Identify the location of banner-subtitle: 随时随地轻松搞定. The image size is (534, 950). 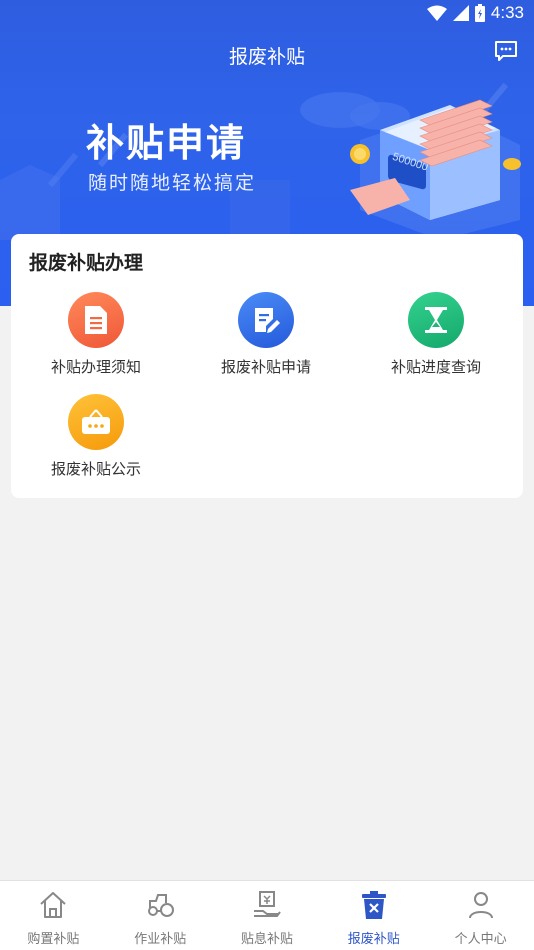
(172, 183).